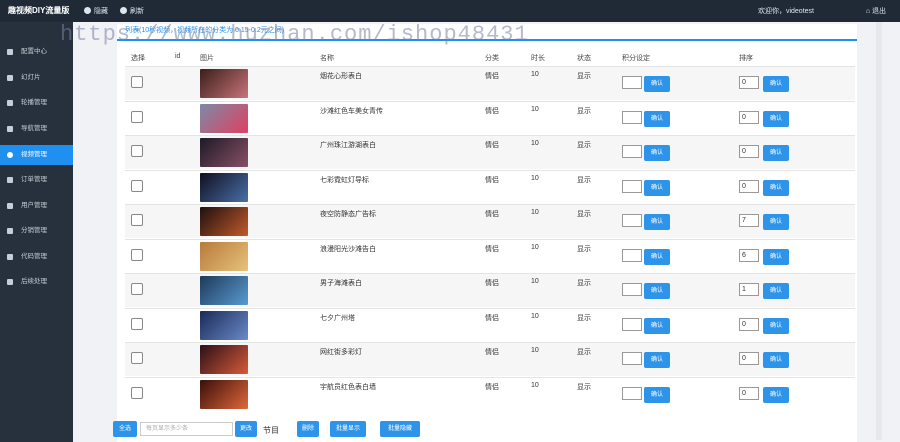 This screenshot has width=900, height=442. Describe the element at coordinates (749, 255) in the screenshot. I see `sort-input: 6` at that location.